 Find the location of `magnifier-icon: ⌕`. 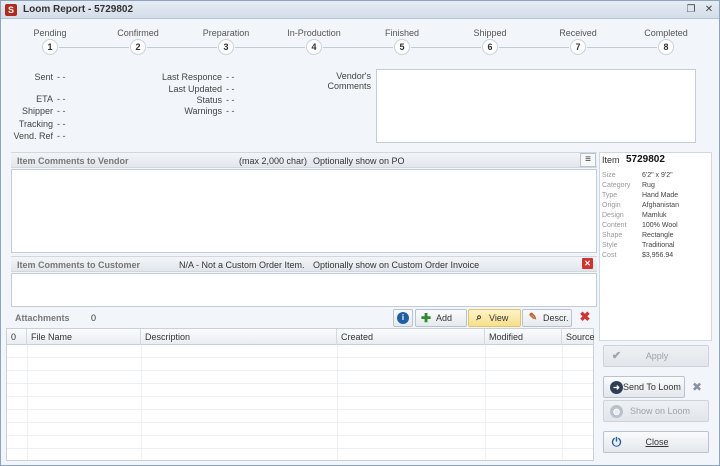

magnifier-icon: ⌕ is located at coordinates (479, 317).